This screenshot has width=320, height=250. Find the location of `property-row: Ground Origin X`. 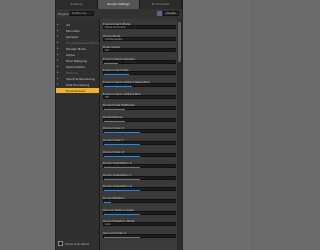

property-row: Ground Origin X is located at coordinates (139, 235).